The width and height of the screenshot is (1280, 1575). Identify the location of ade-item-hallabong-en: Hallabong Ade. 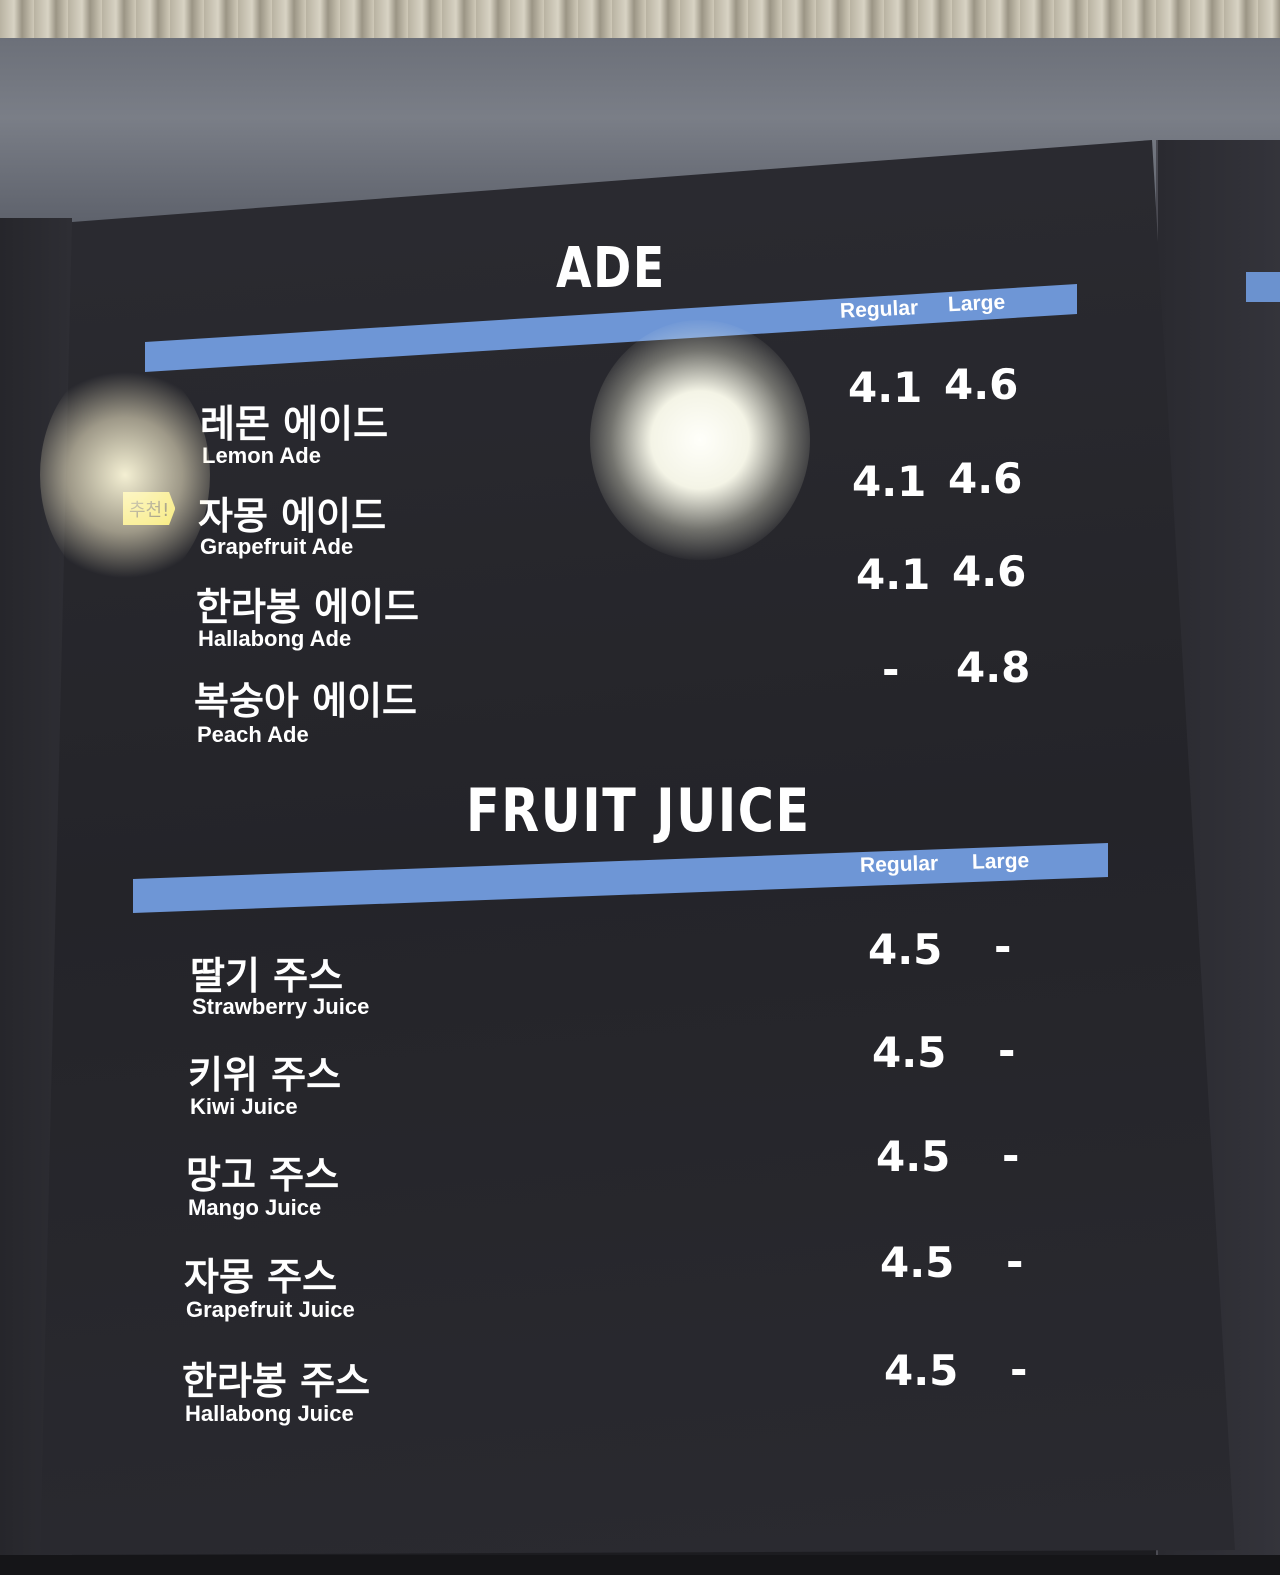
(275, 638).